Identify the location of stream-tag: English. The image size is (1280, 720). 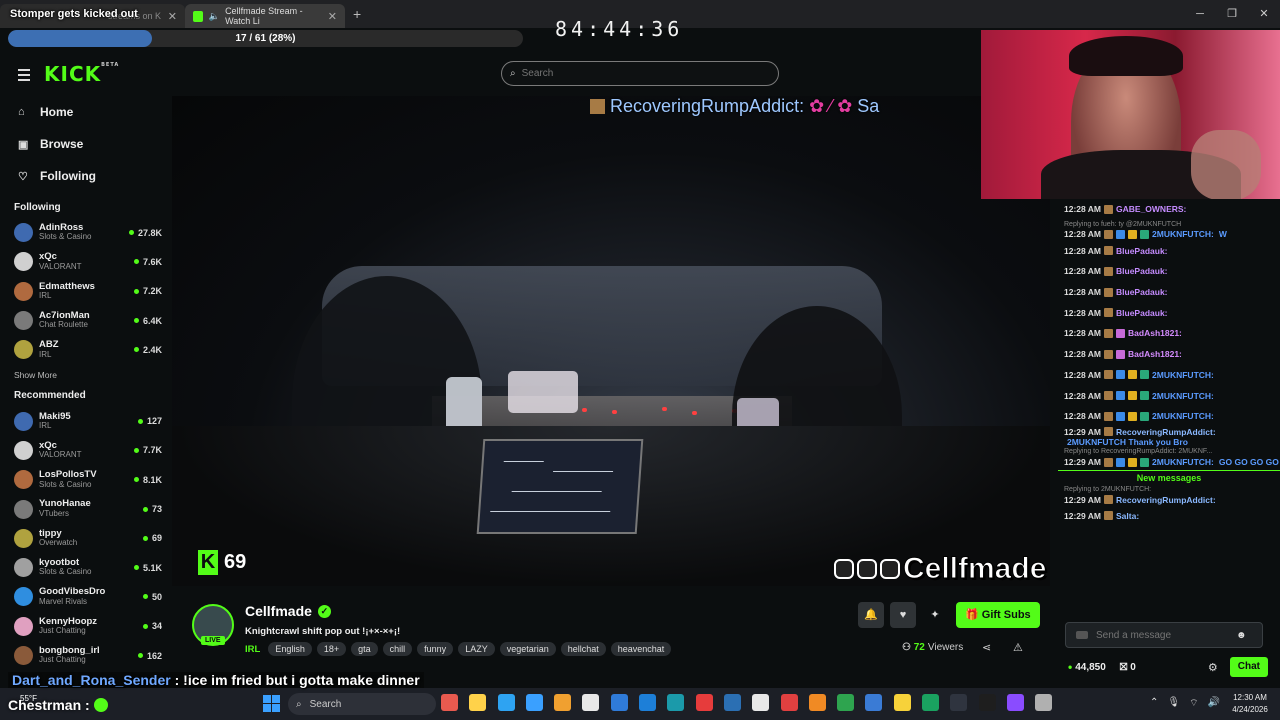
(290, 649).